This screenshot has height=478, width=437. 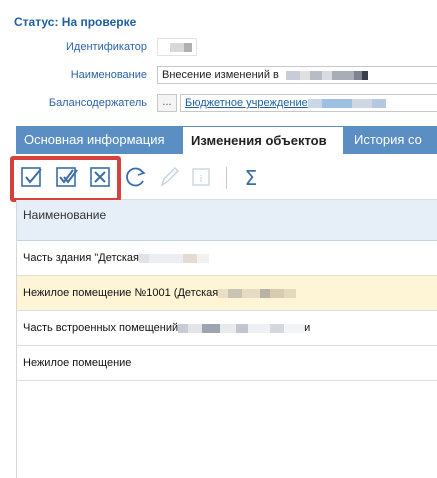 I want to click on row-name-text: Часть встроенных помещений, so click(x=101, y=328).